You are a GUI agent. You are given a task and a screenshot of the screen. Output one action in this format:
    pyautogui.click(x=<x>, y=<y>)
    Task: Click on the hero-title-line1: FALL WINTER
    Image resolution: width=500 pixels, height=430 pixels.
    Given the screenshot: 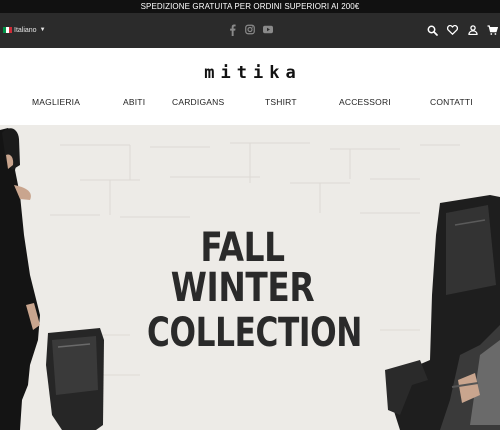 What is the action you would take?
    pyautogui.click(x=242, y=268)
    